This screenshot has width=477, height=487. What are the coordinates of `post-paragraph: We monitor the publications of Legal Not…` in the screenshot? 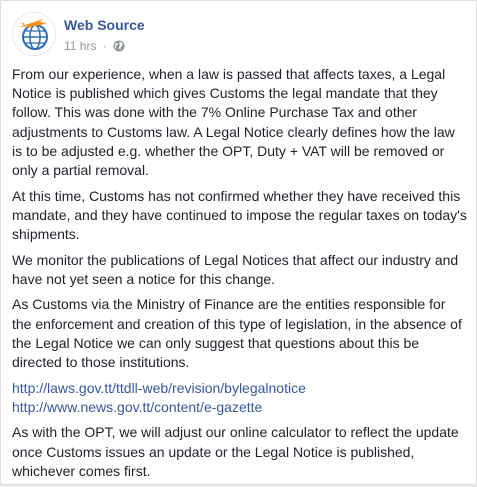 It's located at (235, 269).